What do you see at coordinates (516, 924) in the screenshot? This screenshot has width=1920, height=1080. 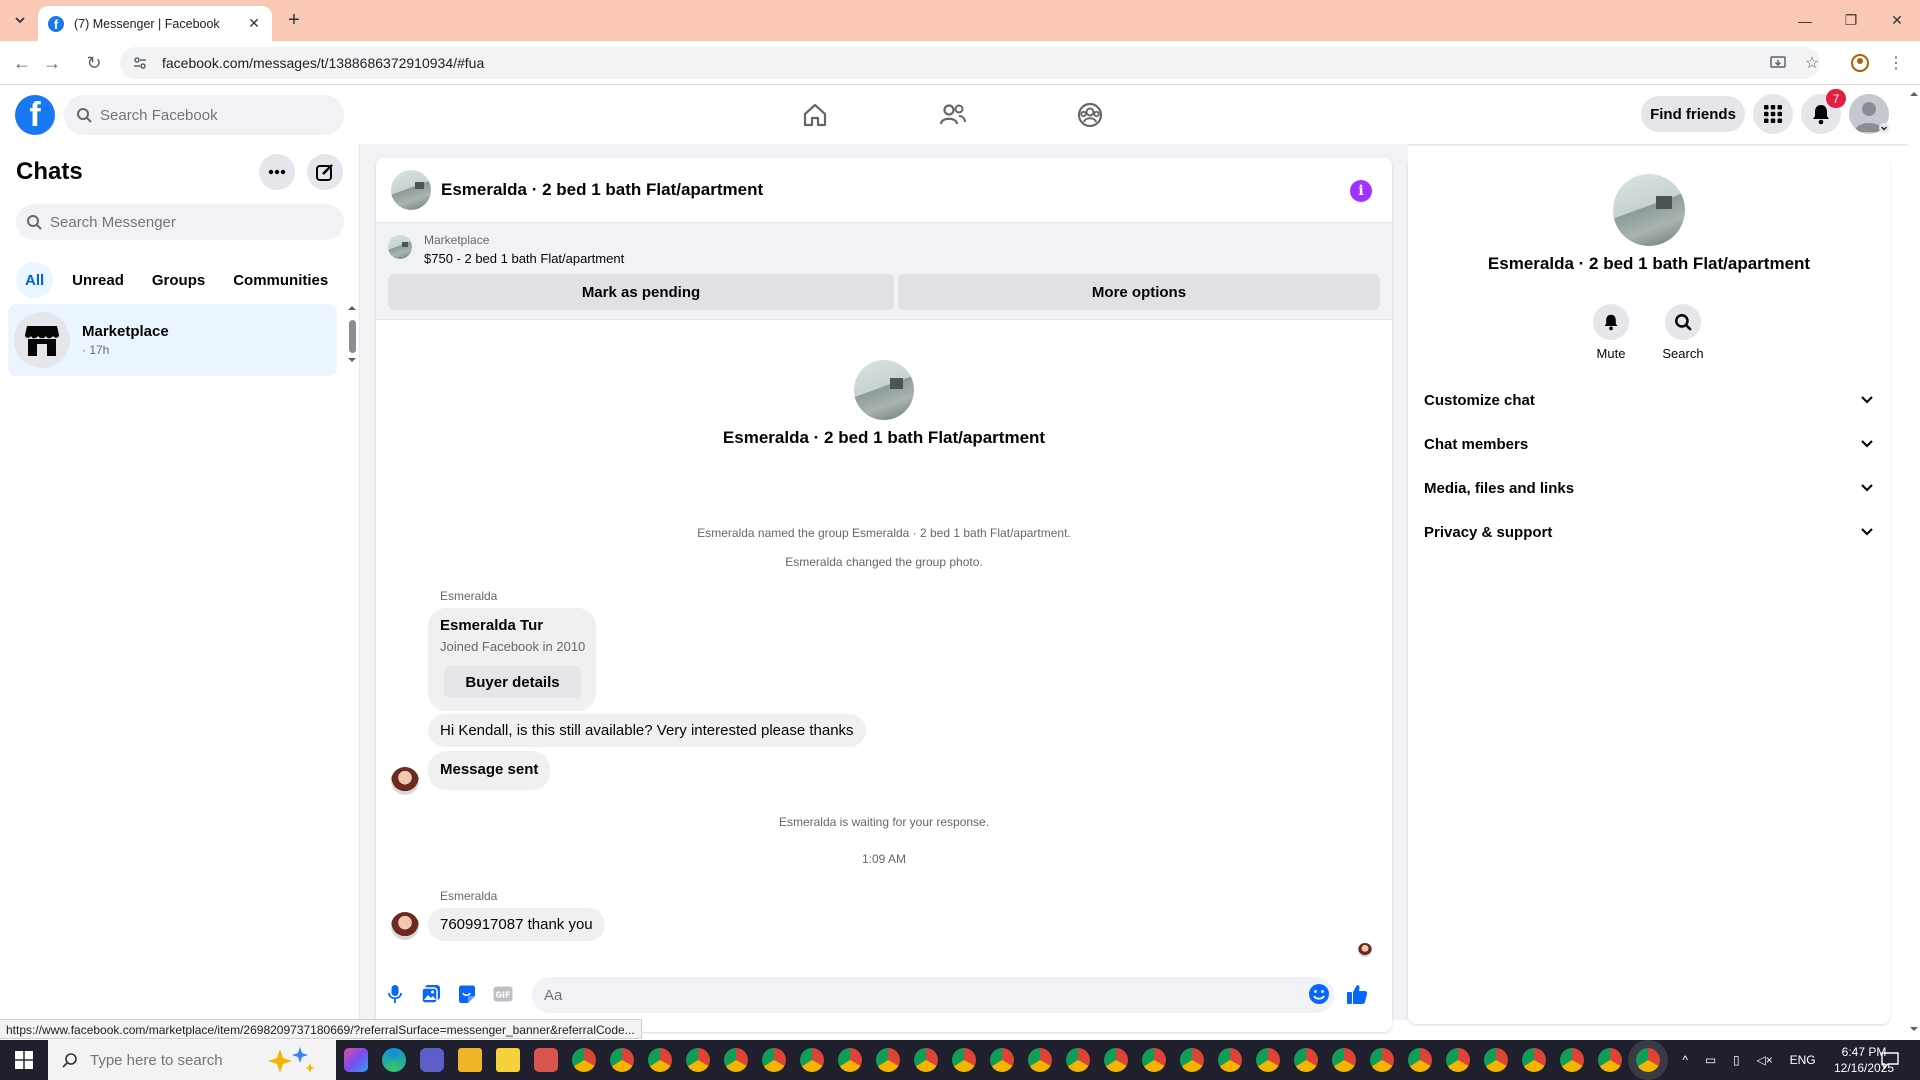 I see `message-bubble: 7609917087 thank you` at bounding box center [516, 924].